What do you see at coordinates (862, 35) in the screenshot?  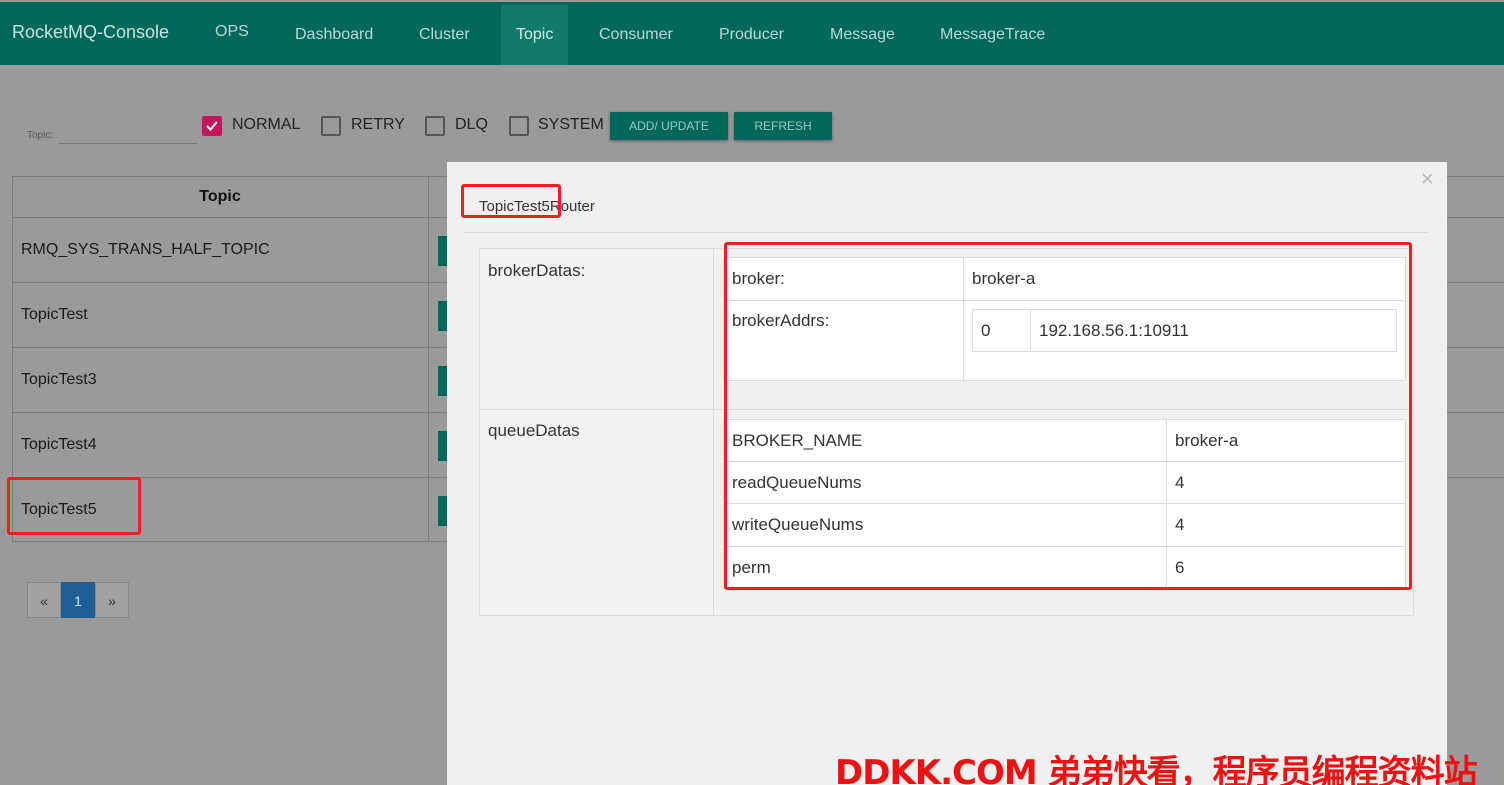 I see `nav-message: Message` at bounding box center [862, 35].